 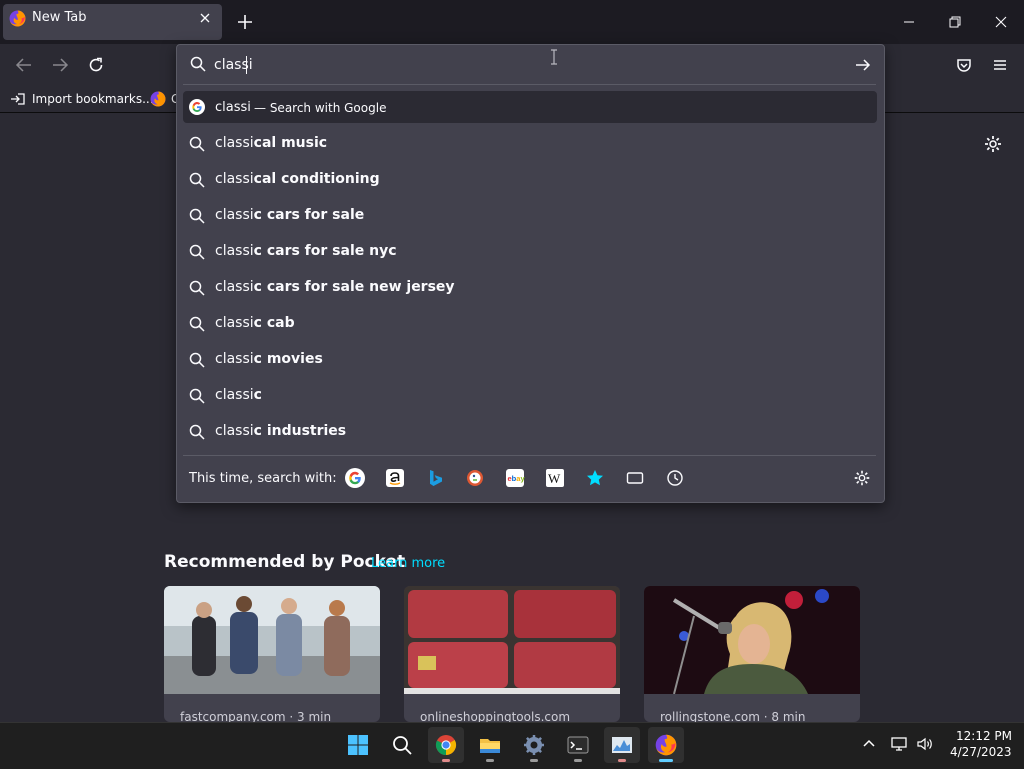 I want to click on tab-title: New Tab, so click(x=59, y=17).